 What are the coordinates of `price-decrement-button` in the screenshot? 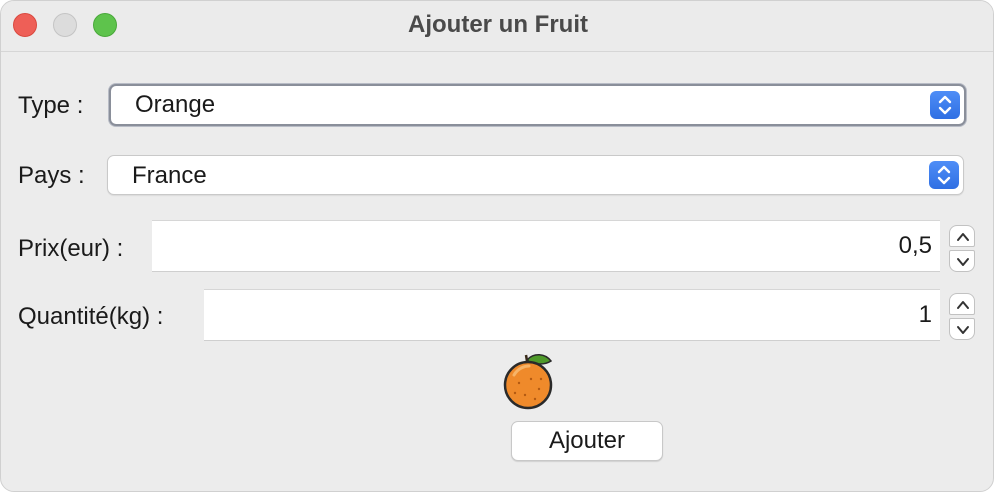 It's located at (962, 261).